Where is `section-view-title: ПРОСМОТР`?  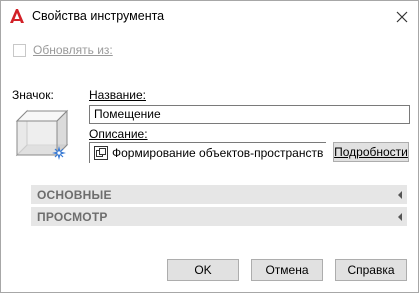 section-view-title: ПРОСМОТР is located at coordinates (72, 216).